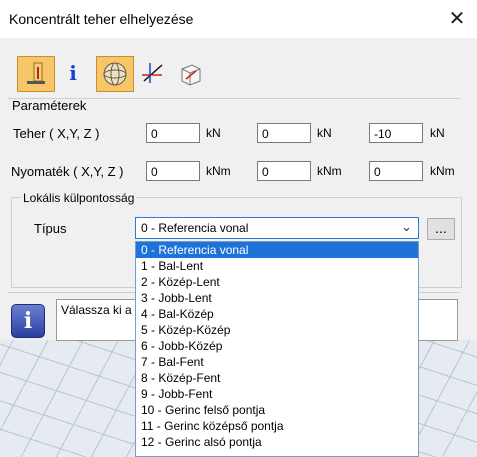 The height and width of the screenshot is (457, 477). I want to click on dropdown-option: 2 - Közép-Lent, so click(277, 282).